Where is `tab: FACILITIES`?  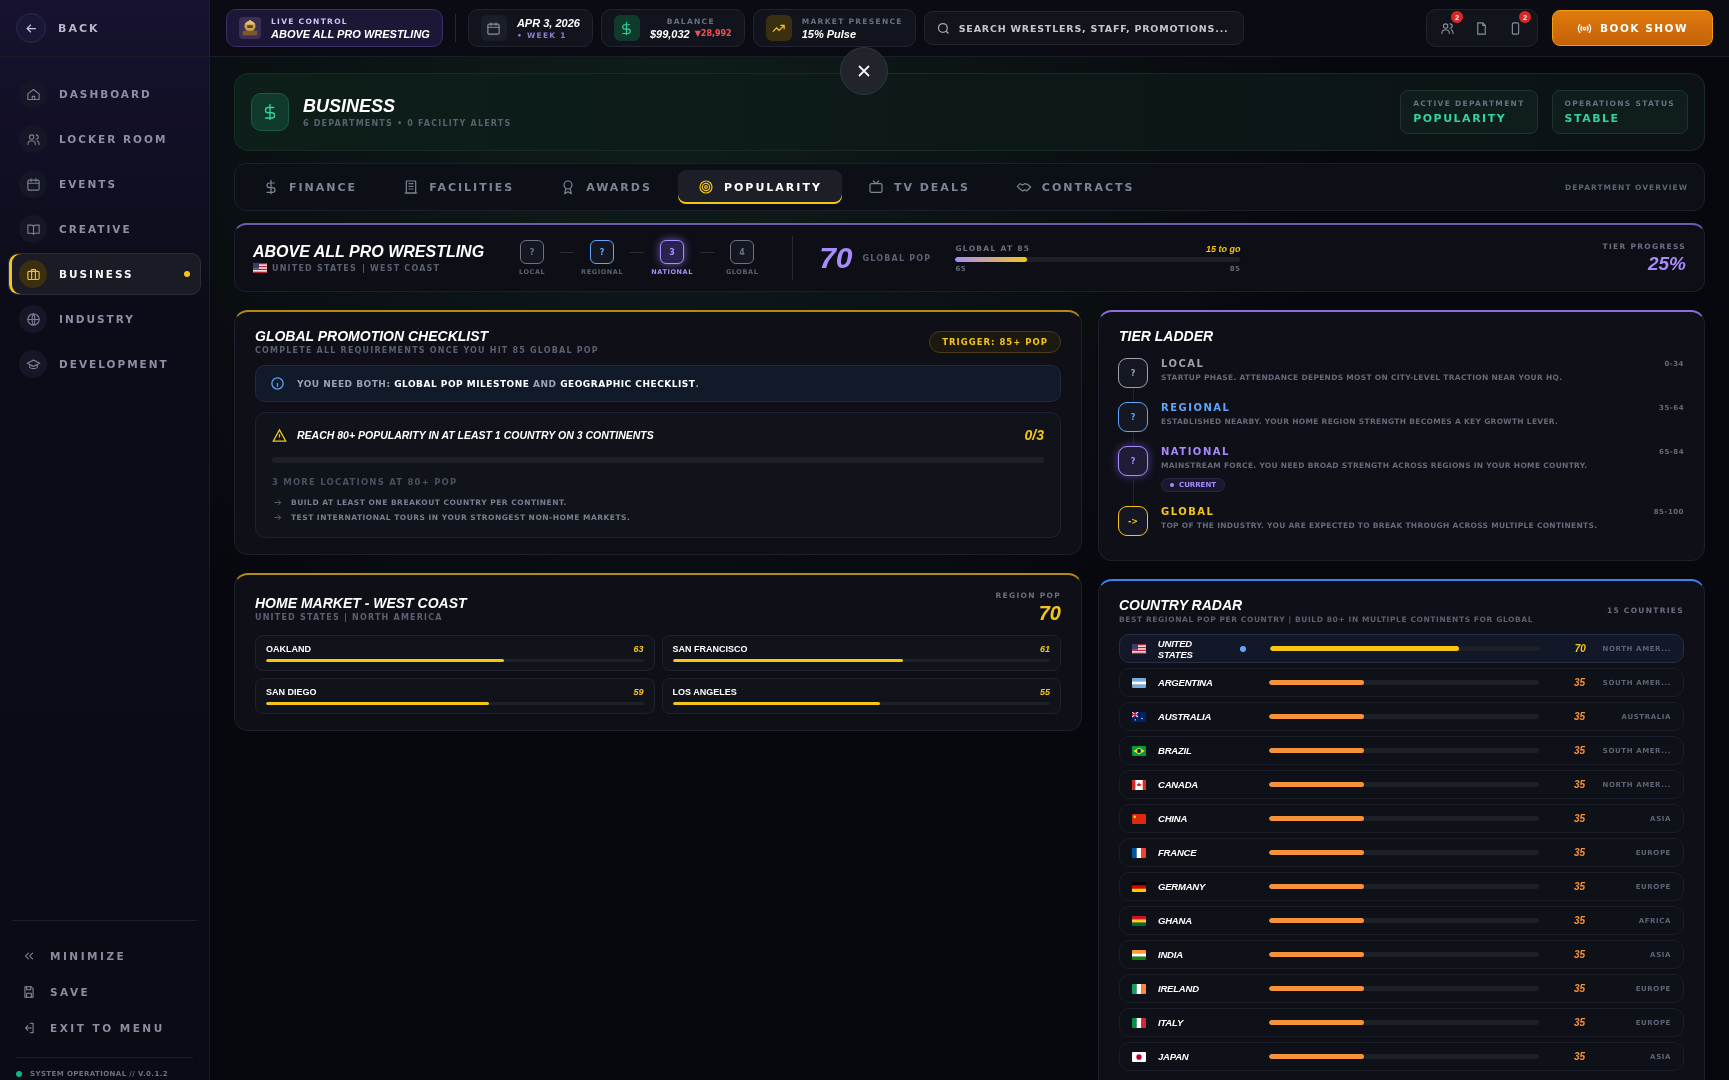 tab: FACILITIES is located at coordinates (459, 187).